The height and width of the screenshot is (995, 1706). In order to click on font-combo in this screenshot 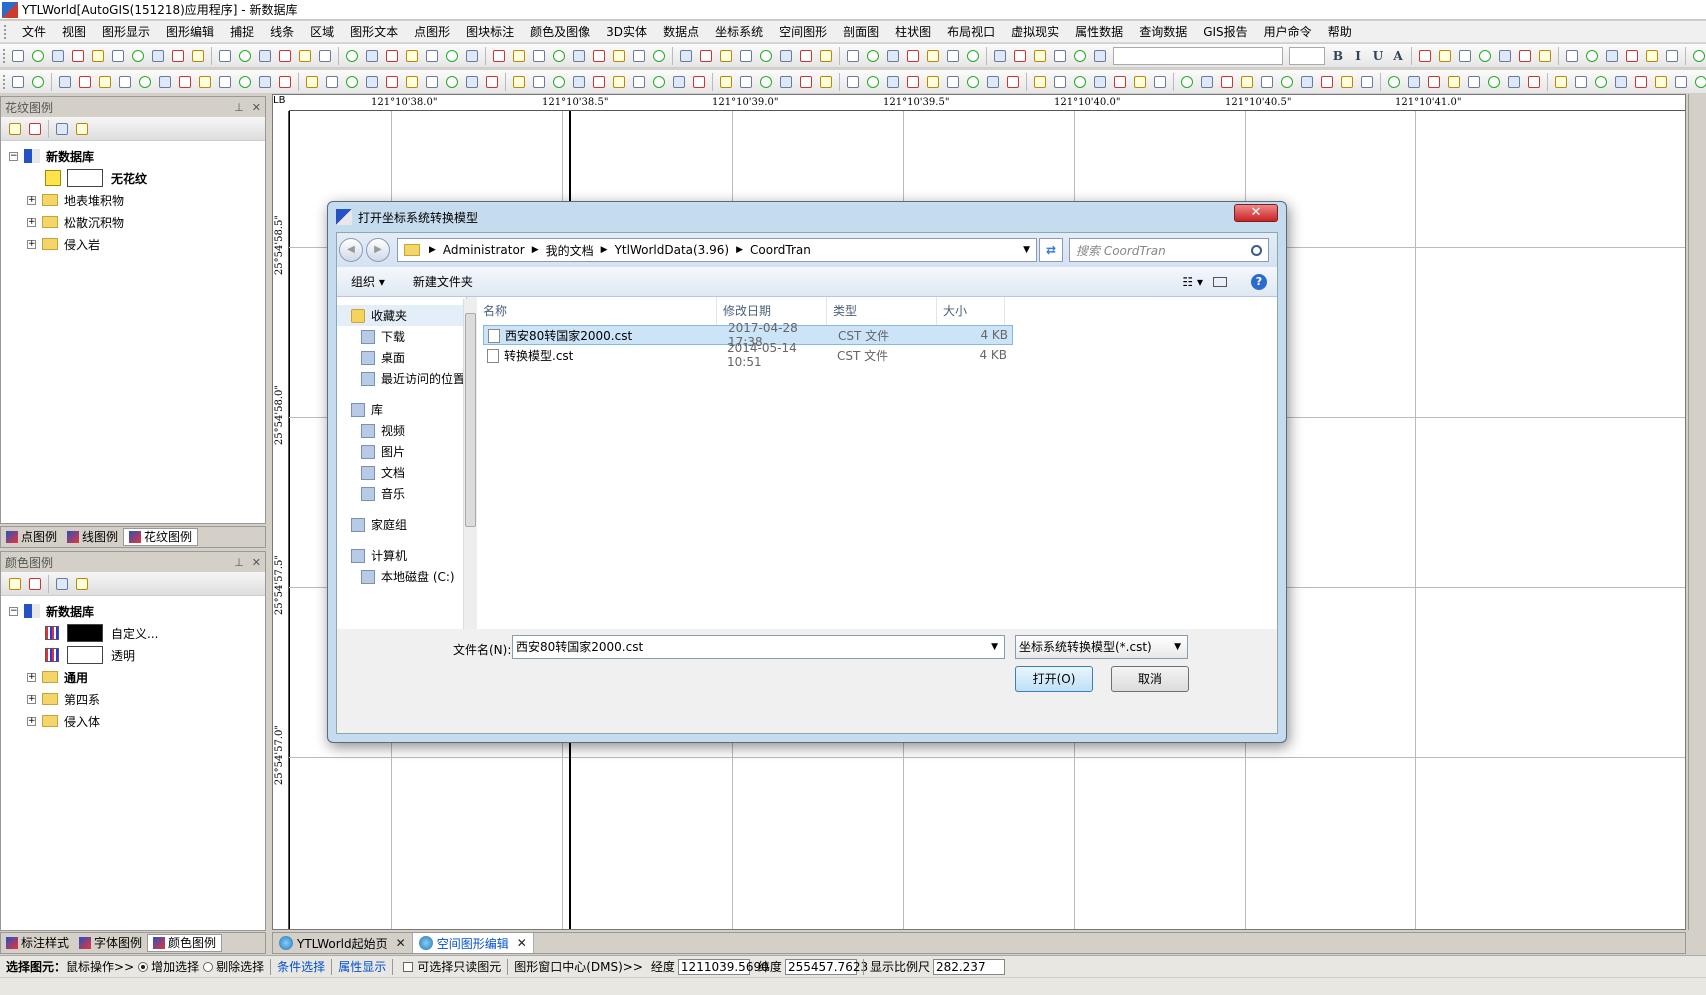, I will do `click(1198, 55)`.